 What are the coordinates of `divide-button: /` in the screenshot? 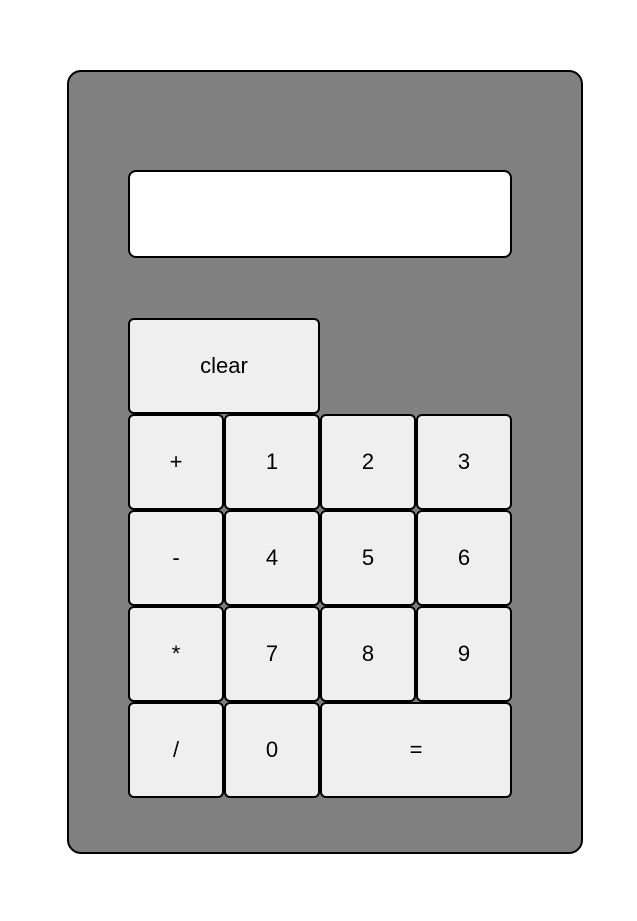 It's located at (176, 750).